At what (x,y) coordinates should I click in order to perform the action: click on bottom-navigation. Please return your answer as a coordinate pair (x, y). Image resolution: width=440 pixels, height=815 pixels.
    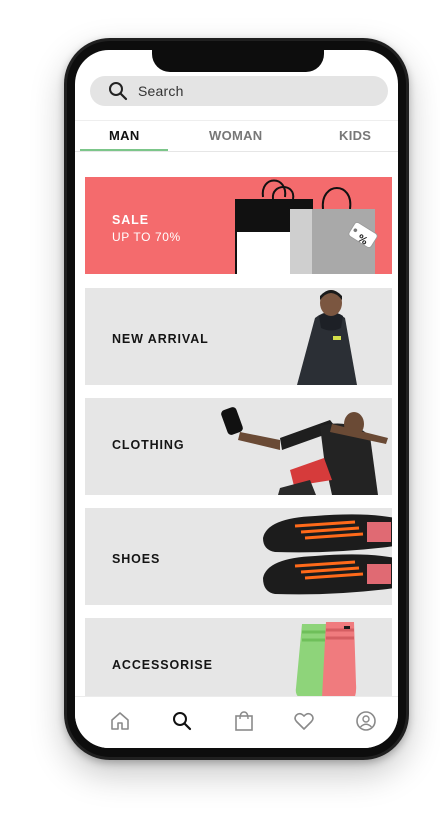
    Looking at the image, I should click on (236, 722).